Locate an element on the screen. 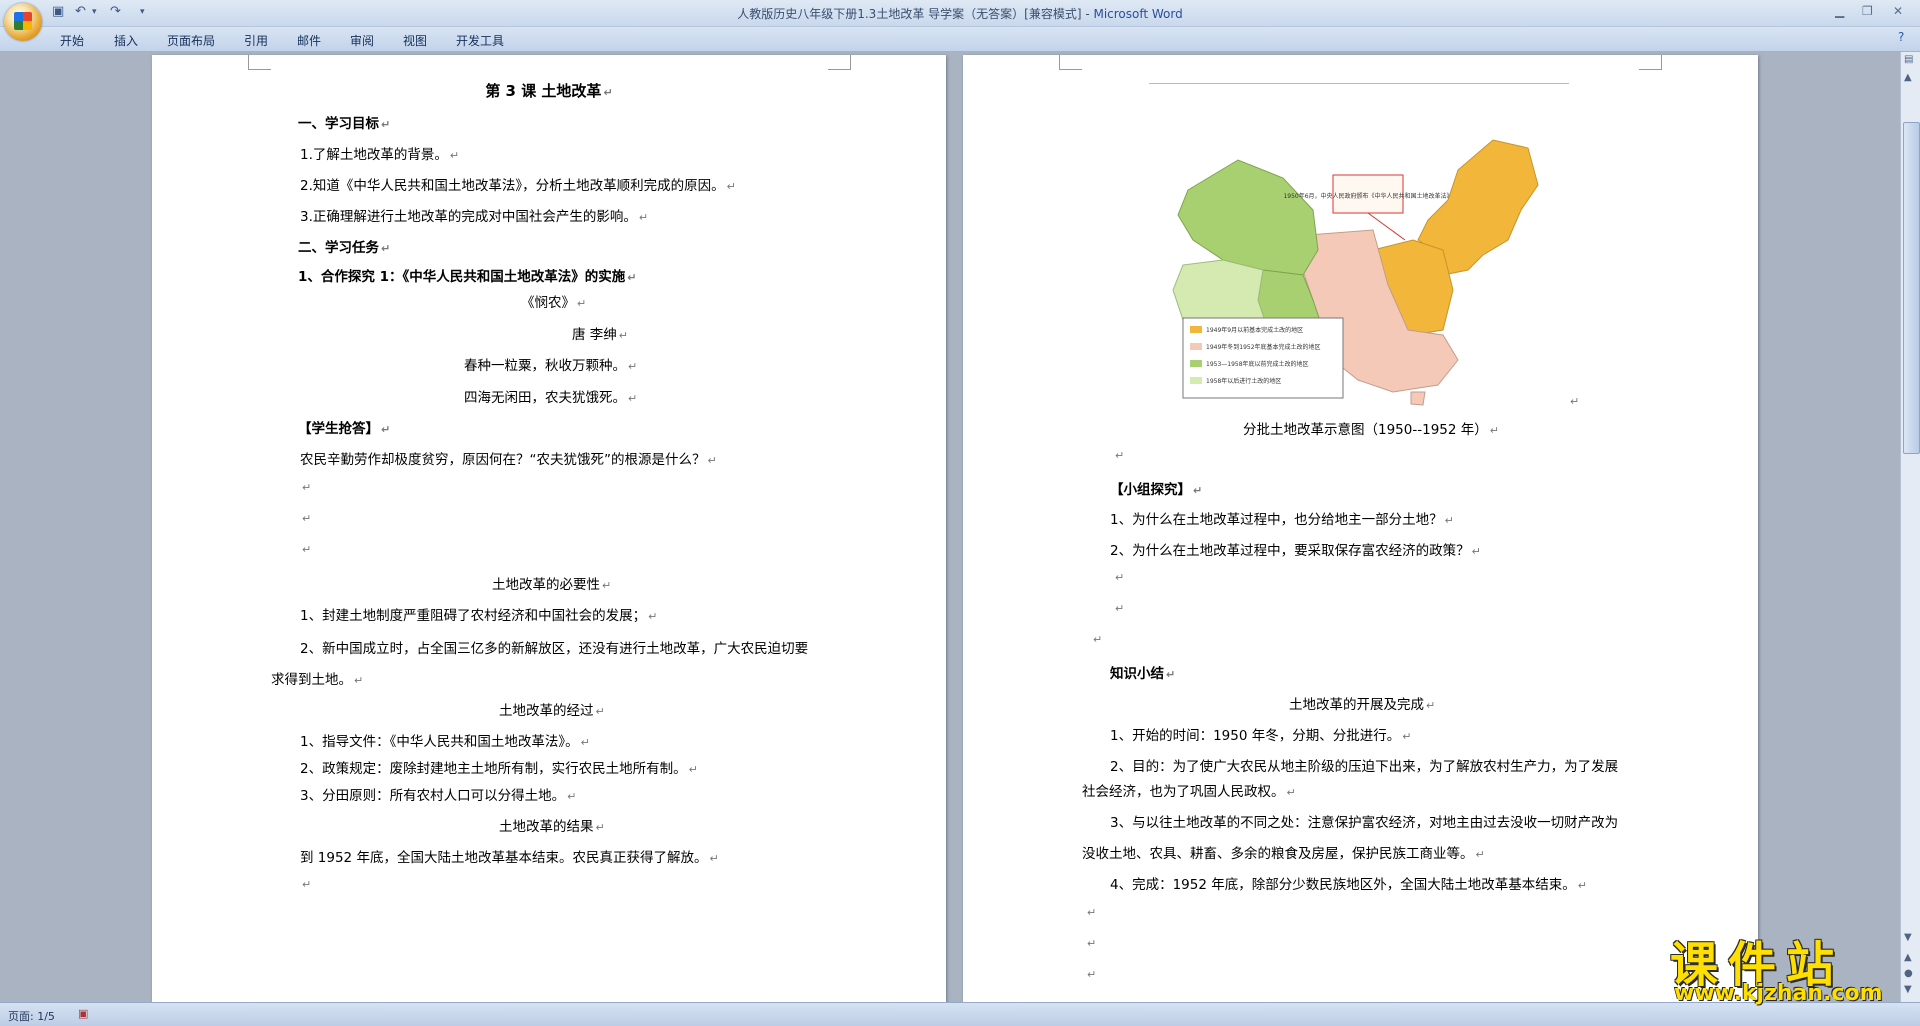 The width and height of the screenshot is (1920, 1026). poem-line-2: 四海无闲田，农夫犹饿死。 ↵ is located at coordinates (551, 398).